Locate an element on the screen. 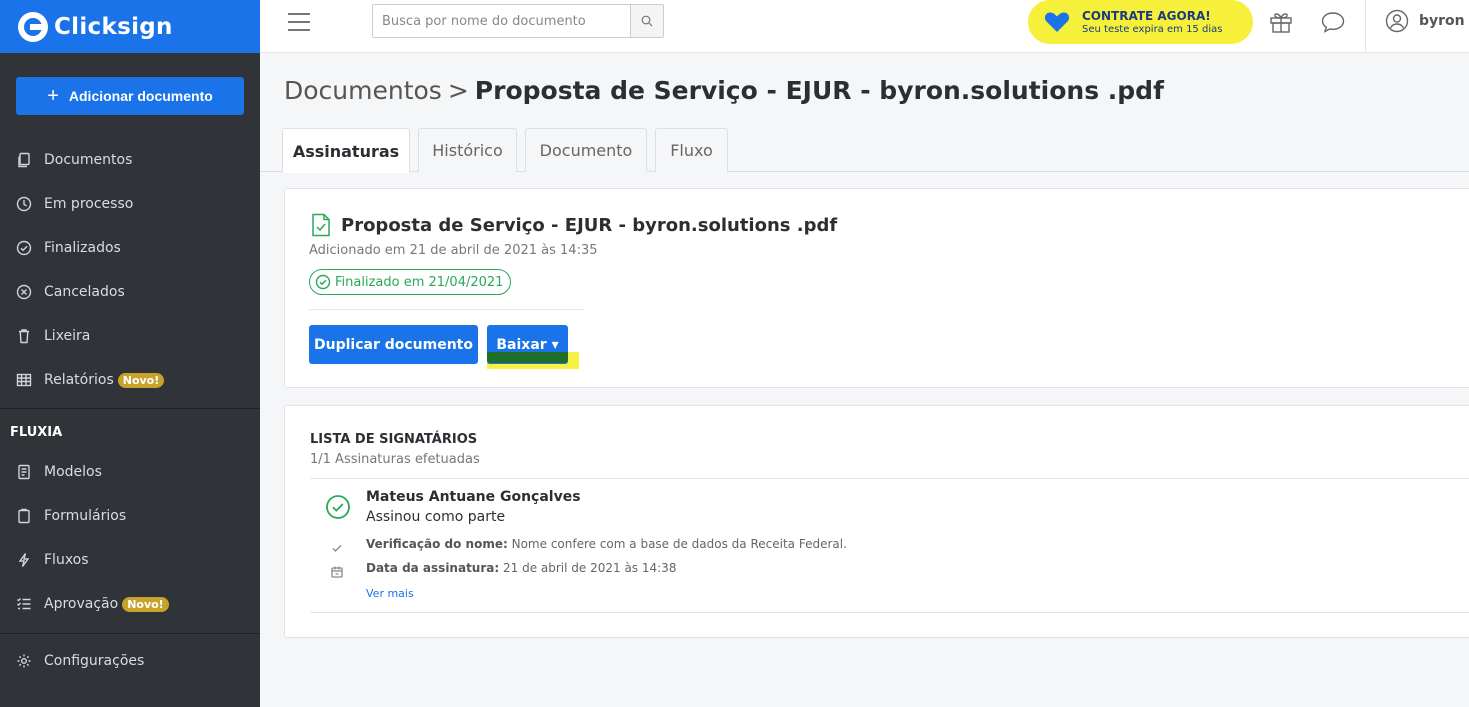 This screenshot has height=707, width=1469. sidebar-item-lixeira: Lixeira is located at coordinates (130, 336).